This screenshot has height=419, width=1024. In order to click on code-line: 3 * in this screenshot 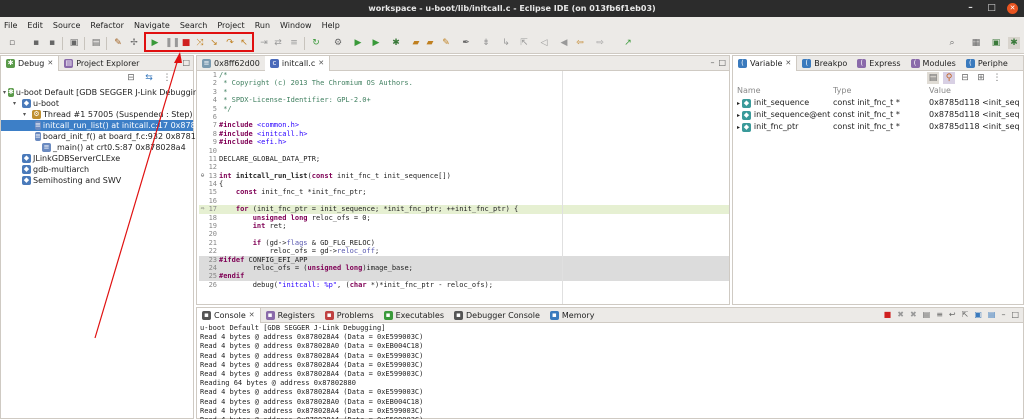, I will do `click(464, 92)`.